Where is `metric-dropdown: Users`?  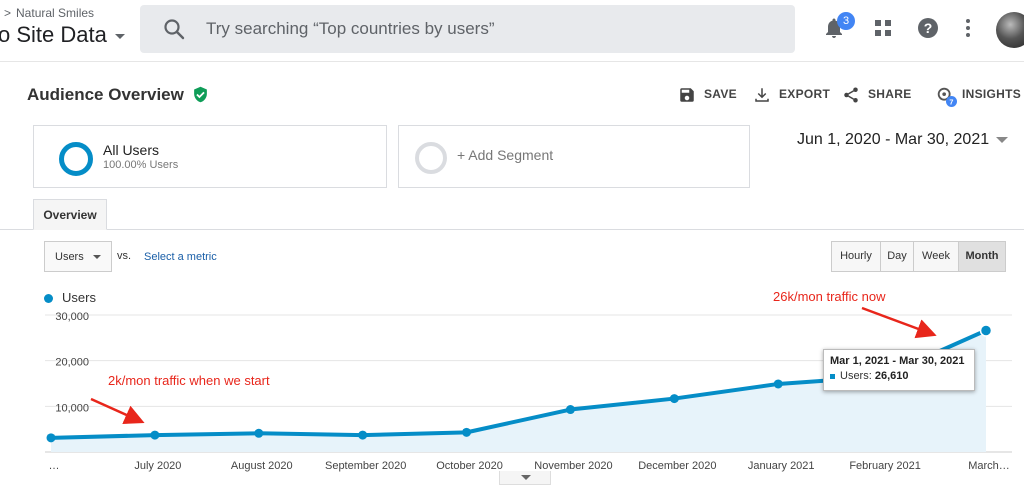 metric-dropdown: Users is located at coordinates (78, 256).